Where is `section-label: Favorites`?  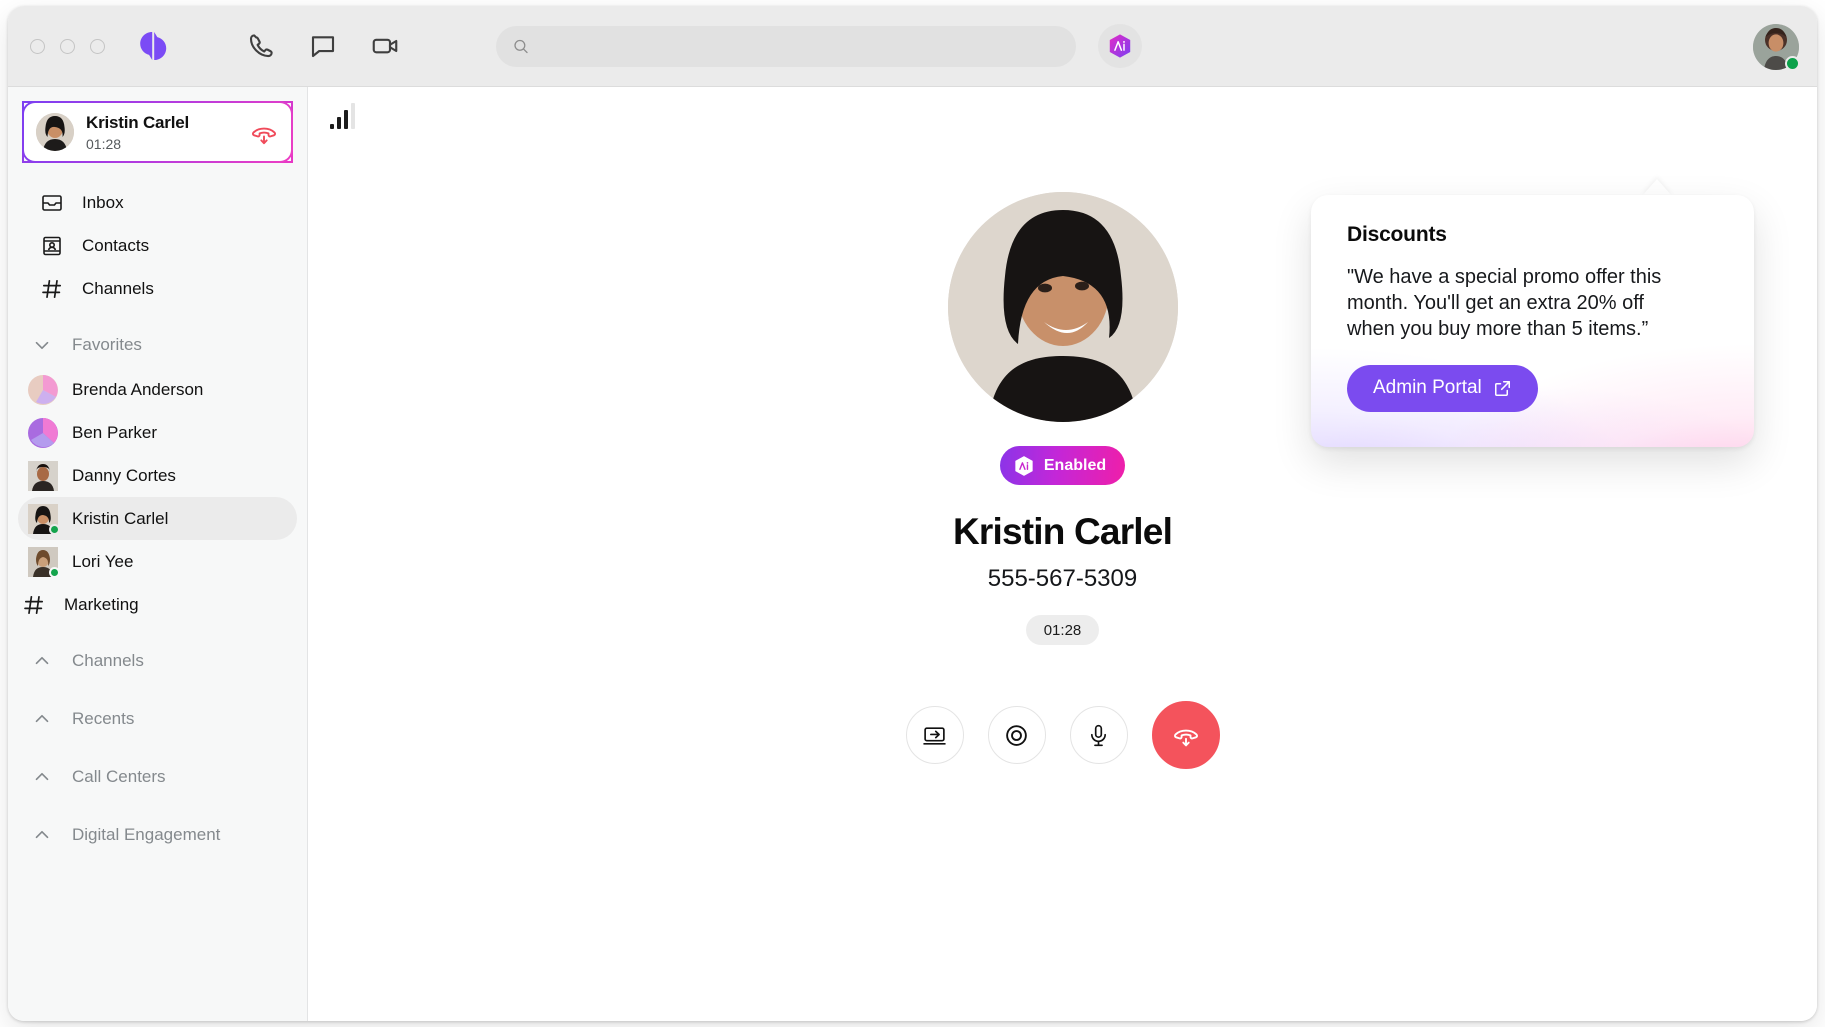
section-label: Favorites is located at coordinates (107, 344).